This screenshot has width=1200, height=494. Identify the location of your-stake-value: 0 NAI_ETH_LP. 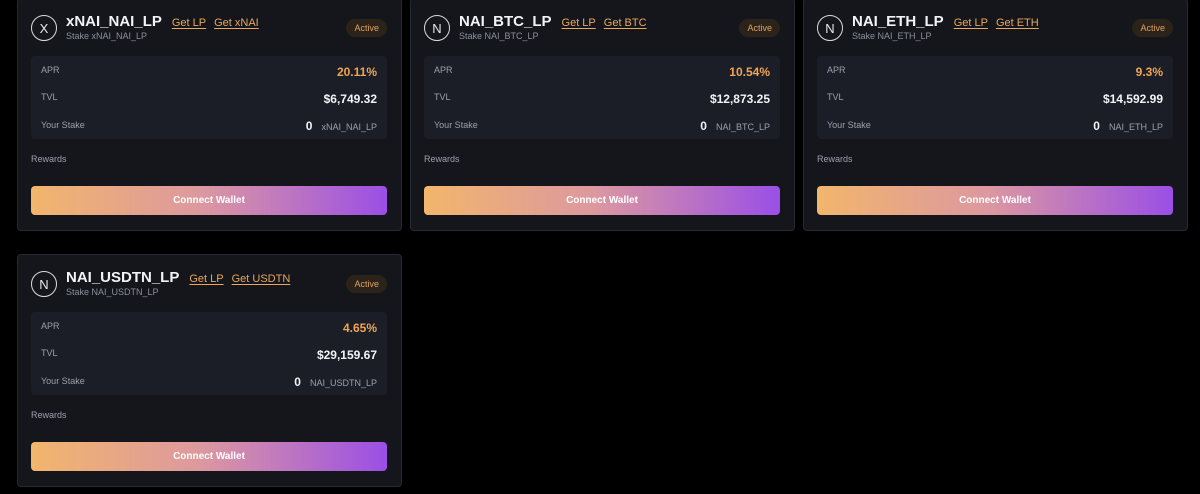
(1128, 126).